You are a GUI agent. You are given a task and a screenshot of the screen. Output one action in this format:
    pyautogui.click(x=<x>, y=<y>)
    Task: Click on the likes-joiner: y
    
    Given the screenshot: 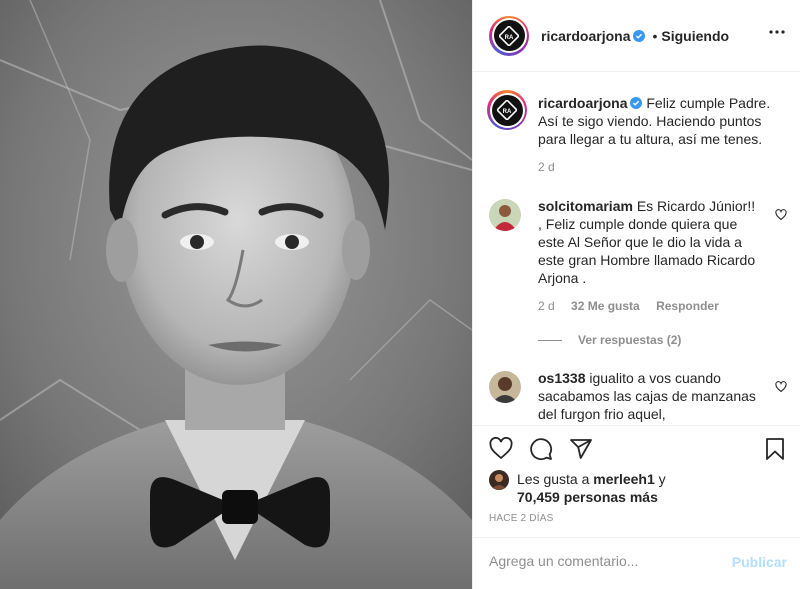 What is the action you would take?
    pyautogui.click(x=662, y=479)
    